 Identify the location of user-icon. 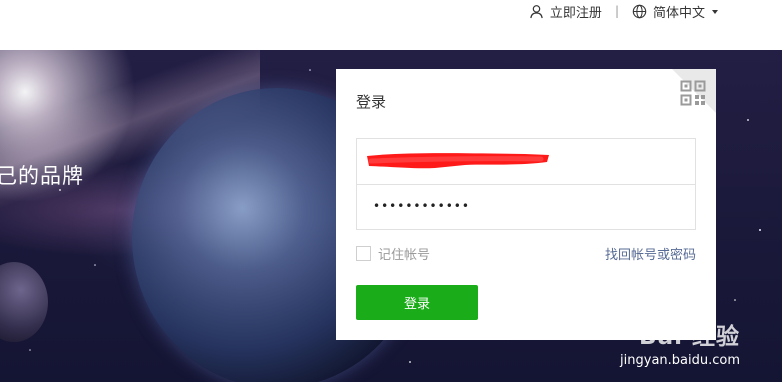
(536, 11).